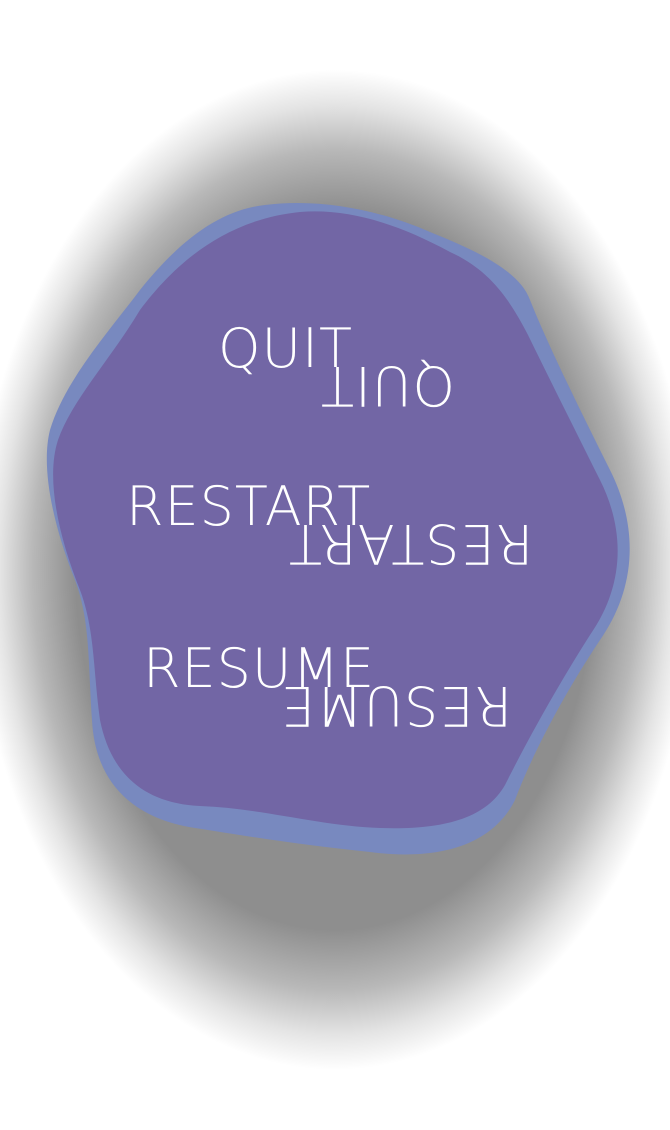 The width and height of the screenshot is (670, 1130). Describe the element at coordinates (387, 385) in the screenshot. I see `quit-label-mirrored: QUIT` at that location.